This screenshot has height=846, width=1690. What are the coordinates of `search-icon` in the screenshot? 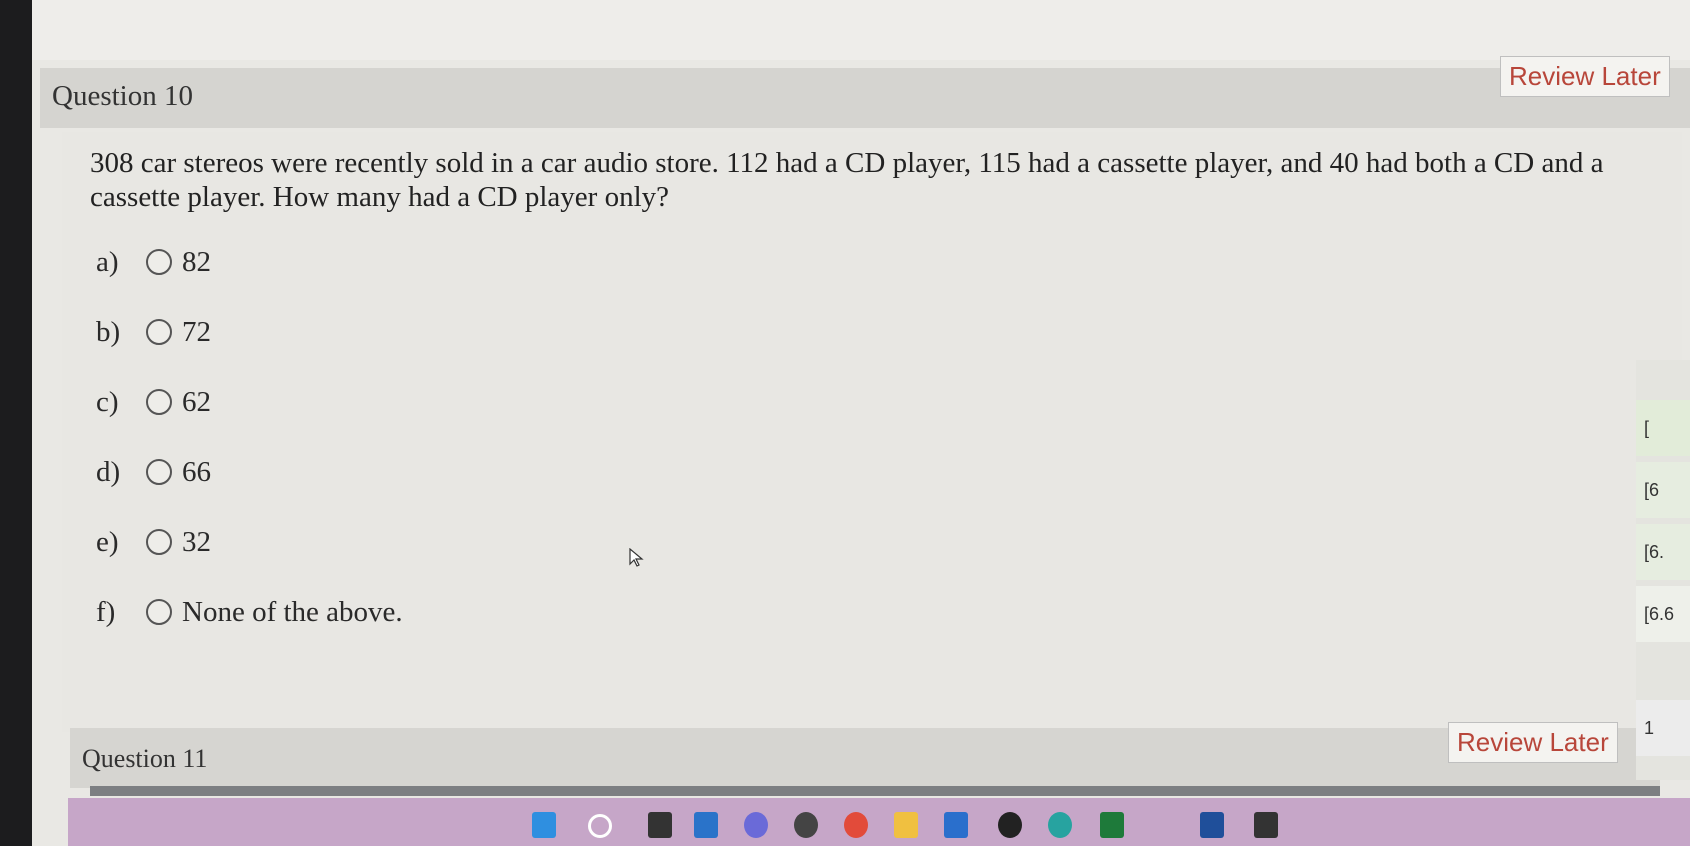 It's located at (600, 826).